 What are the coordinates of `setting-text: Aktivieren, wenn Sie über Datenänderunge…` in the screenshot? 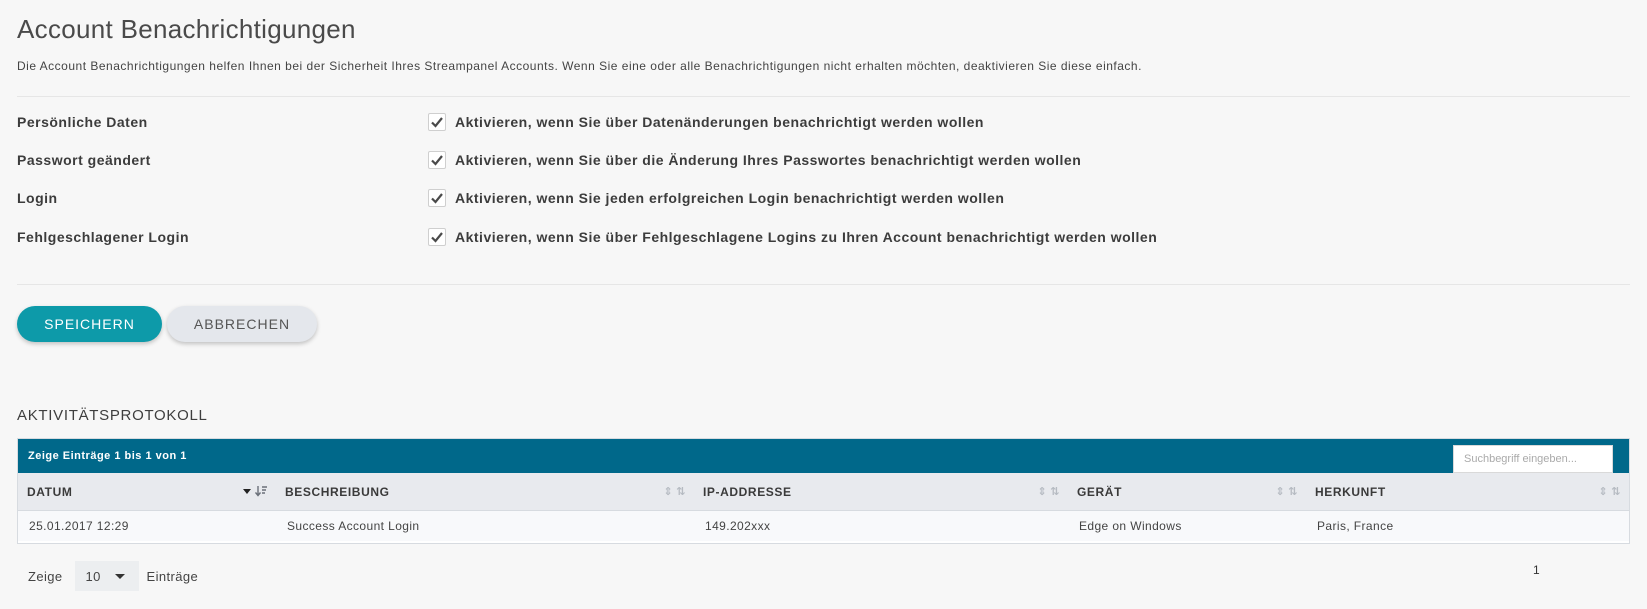 It's located at (719, 122).